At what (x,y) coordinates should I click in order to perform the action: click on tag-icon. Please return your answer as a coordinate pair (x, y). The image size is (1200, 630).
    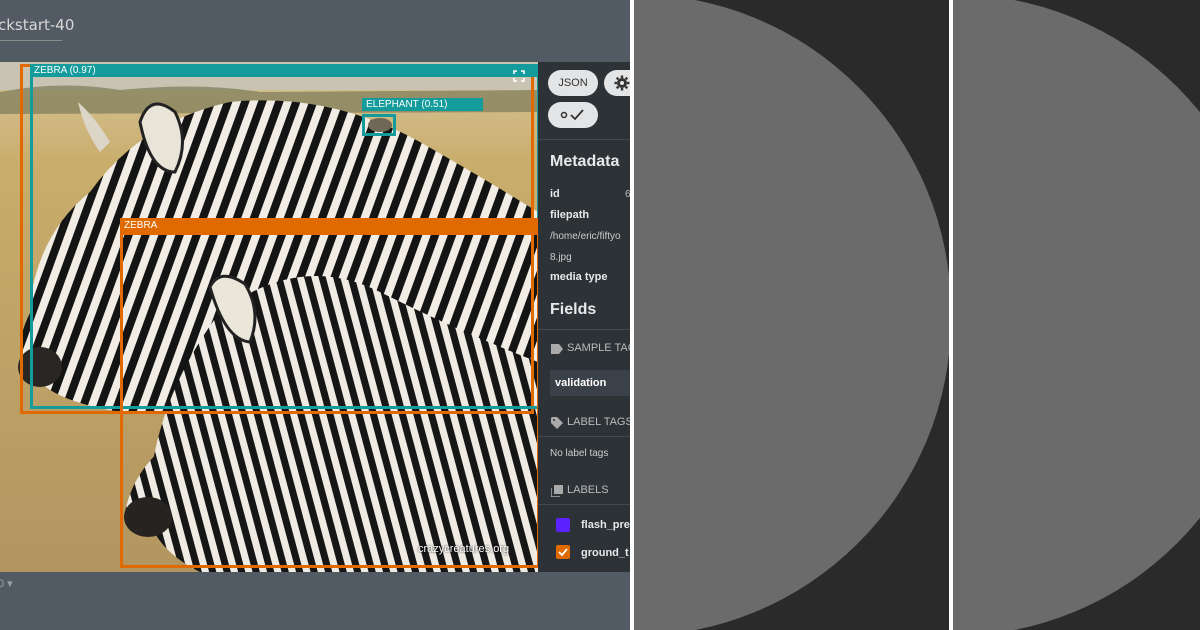
    Looking at the image, I should click on (557, 349).